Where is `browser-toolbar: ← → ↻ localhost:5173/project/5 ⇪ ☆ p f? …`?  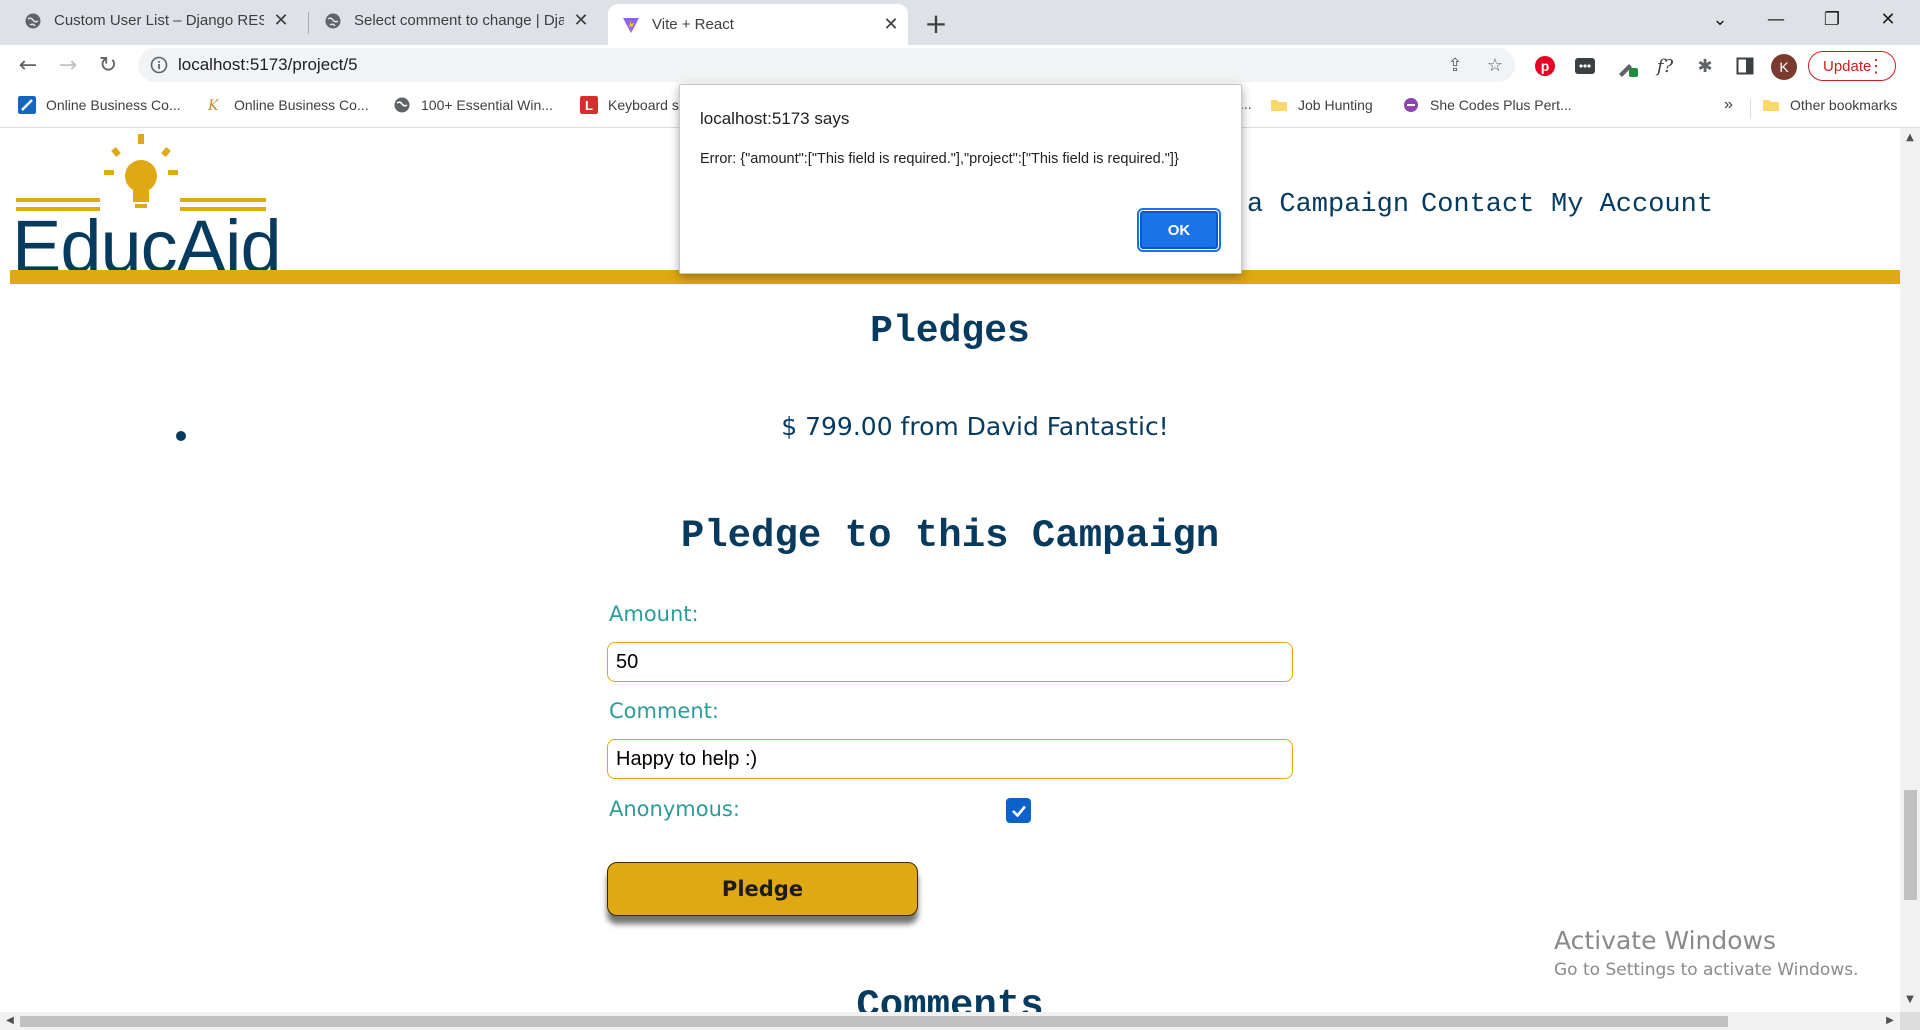 browser-toolbar: ← → ↻ localhost:5173/project/5 ⇪ ☆ p f? … is located at coordinates (960, 65).